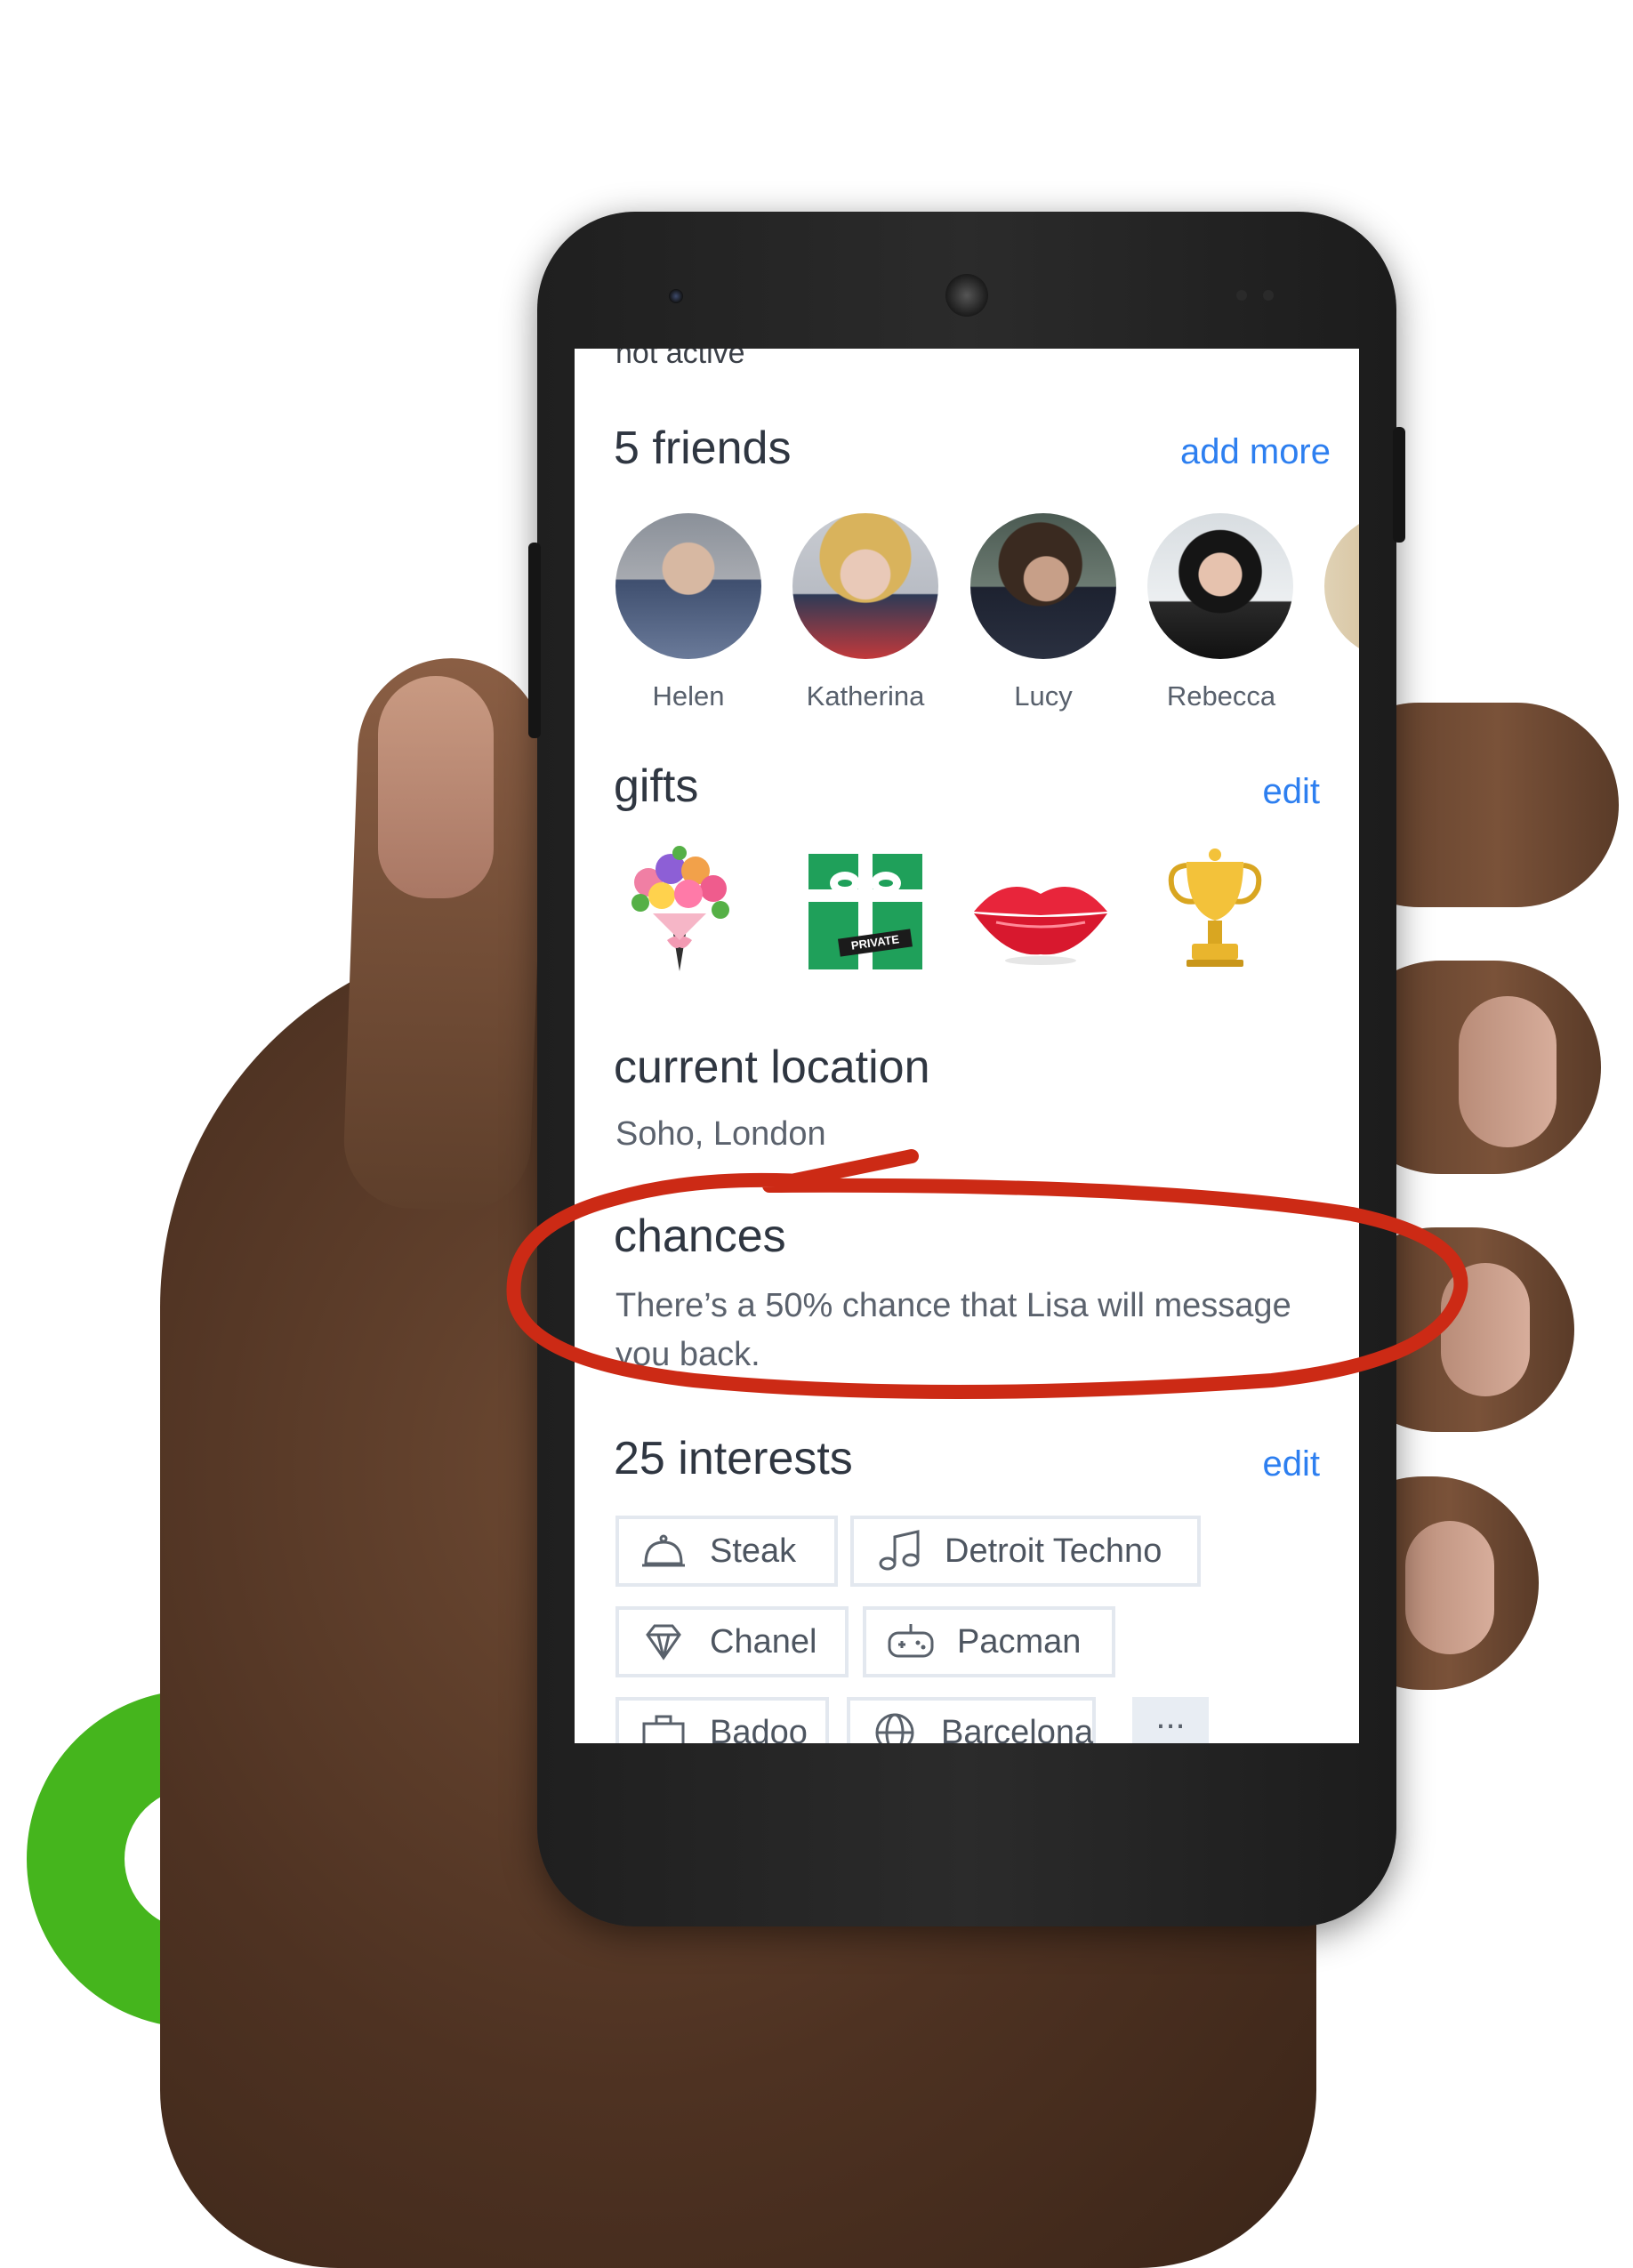 This screenshot has width=1633, height=2268. I want to click on interest-tag: Badoo, so click(722, 1720).